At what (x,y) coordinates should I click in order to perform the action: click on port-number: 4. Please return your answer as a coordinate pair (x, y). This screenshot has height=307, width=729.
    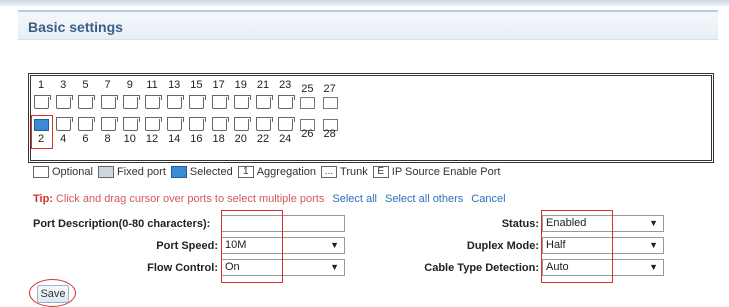
    Looking at the image, I should click on (63, 139).